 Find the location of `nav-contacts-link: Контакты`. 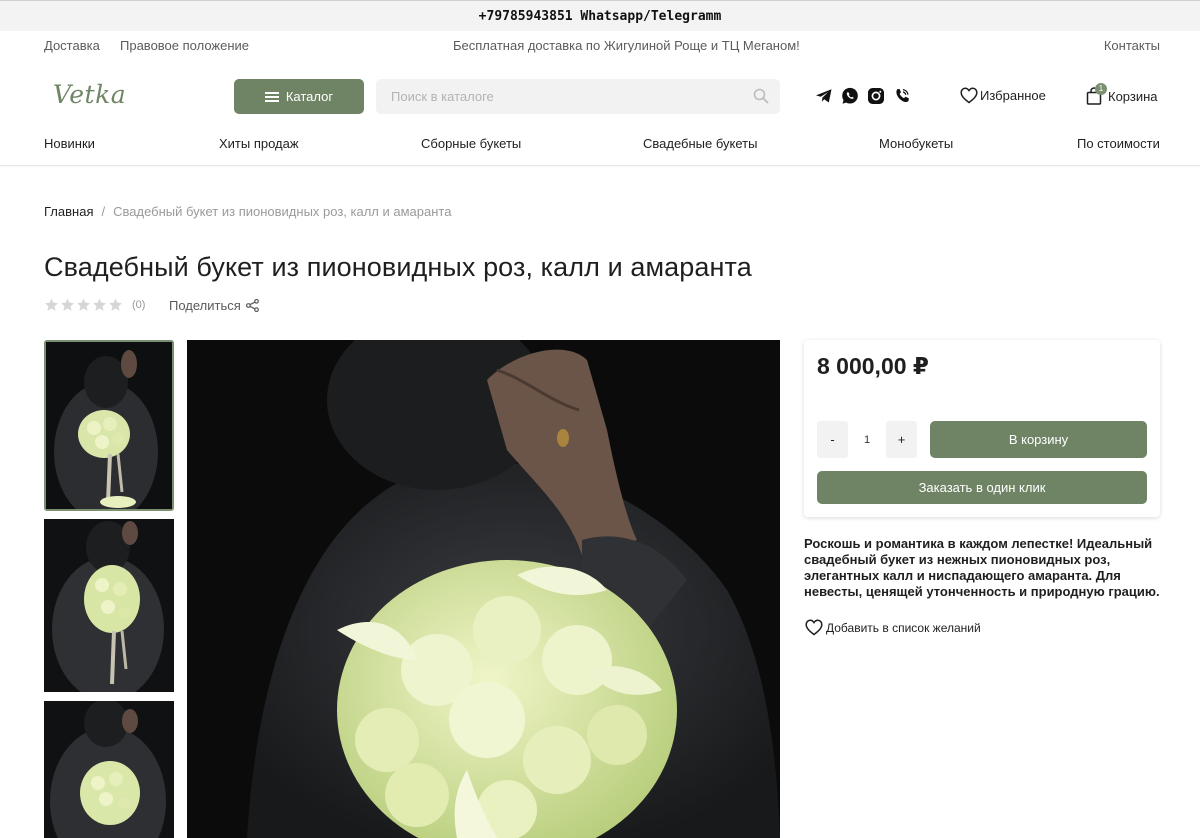

nav-contacts-link: Контакты is located at coordinates (1132, 45).